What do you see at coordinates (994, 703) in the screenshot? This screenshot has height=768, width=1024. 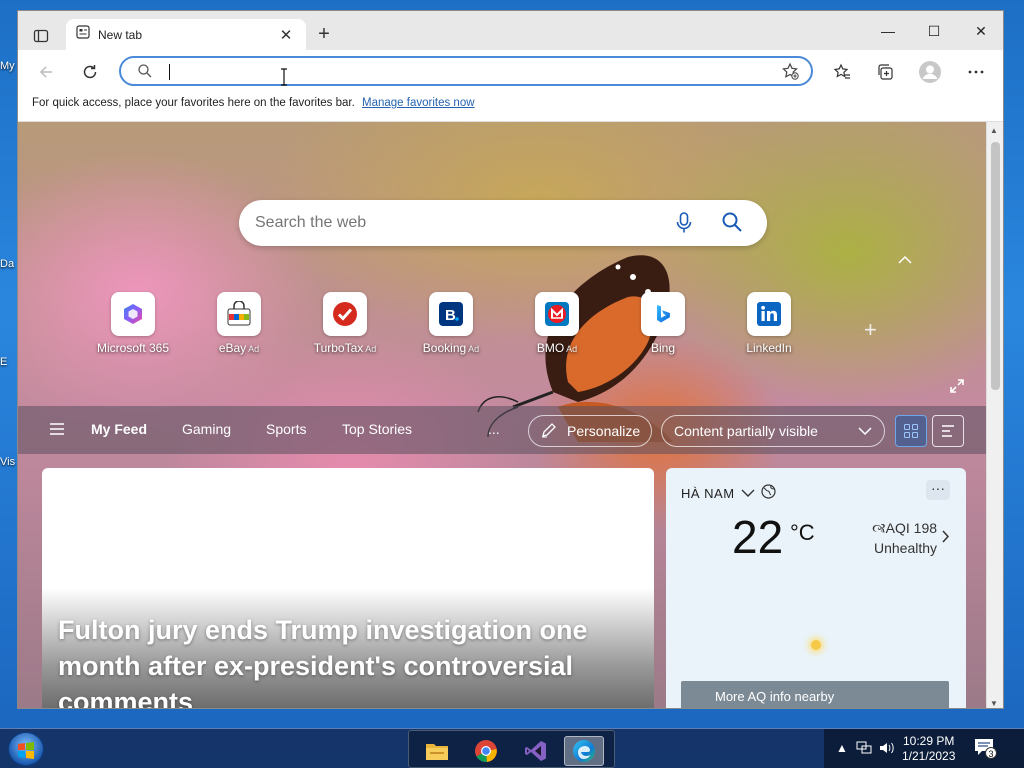 I see `scroll-down-arrow-icon: ▼` at bounding box center [994, 703].